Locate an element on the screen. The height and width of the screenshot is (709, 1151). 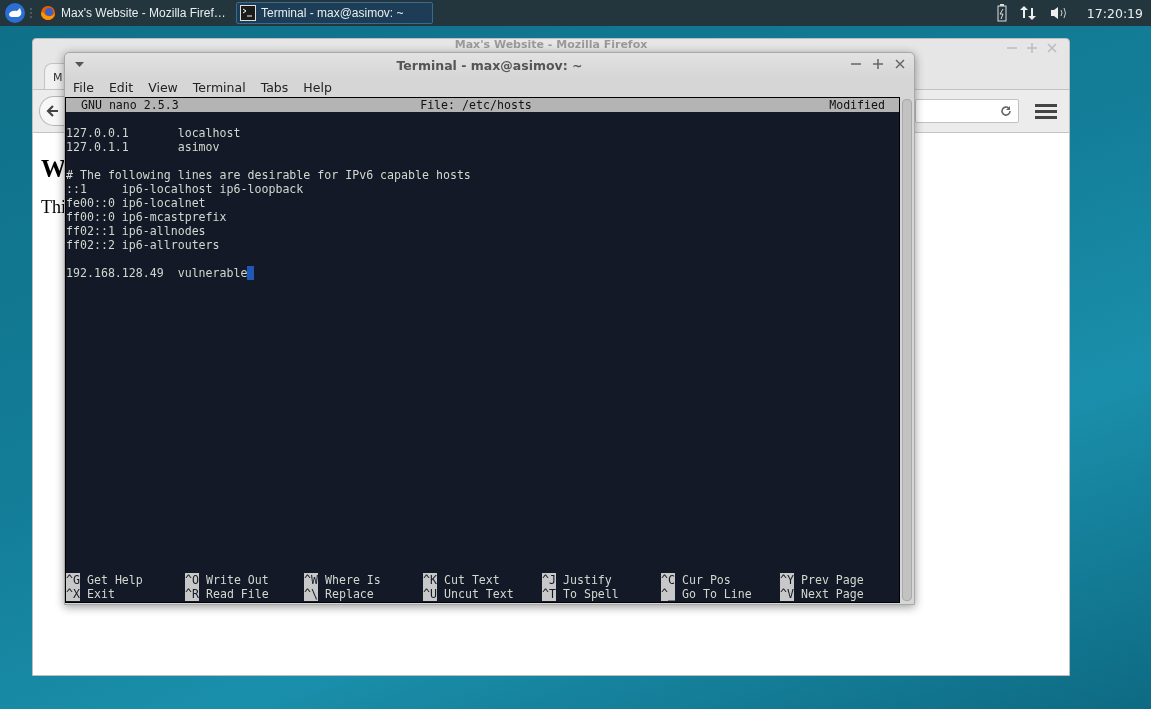
file-line: fe00::0 ip6-localnet is located at coordinates (136, 203).